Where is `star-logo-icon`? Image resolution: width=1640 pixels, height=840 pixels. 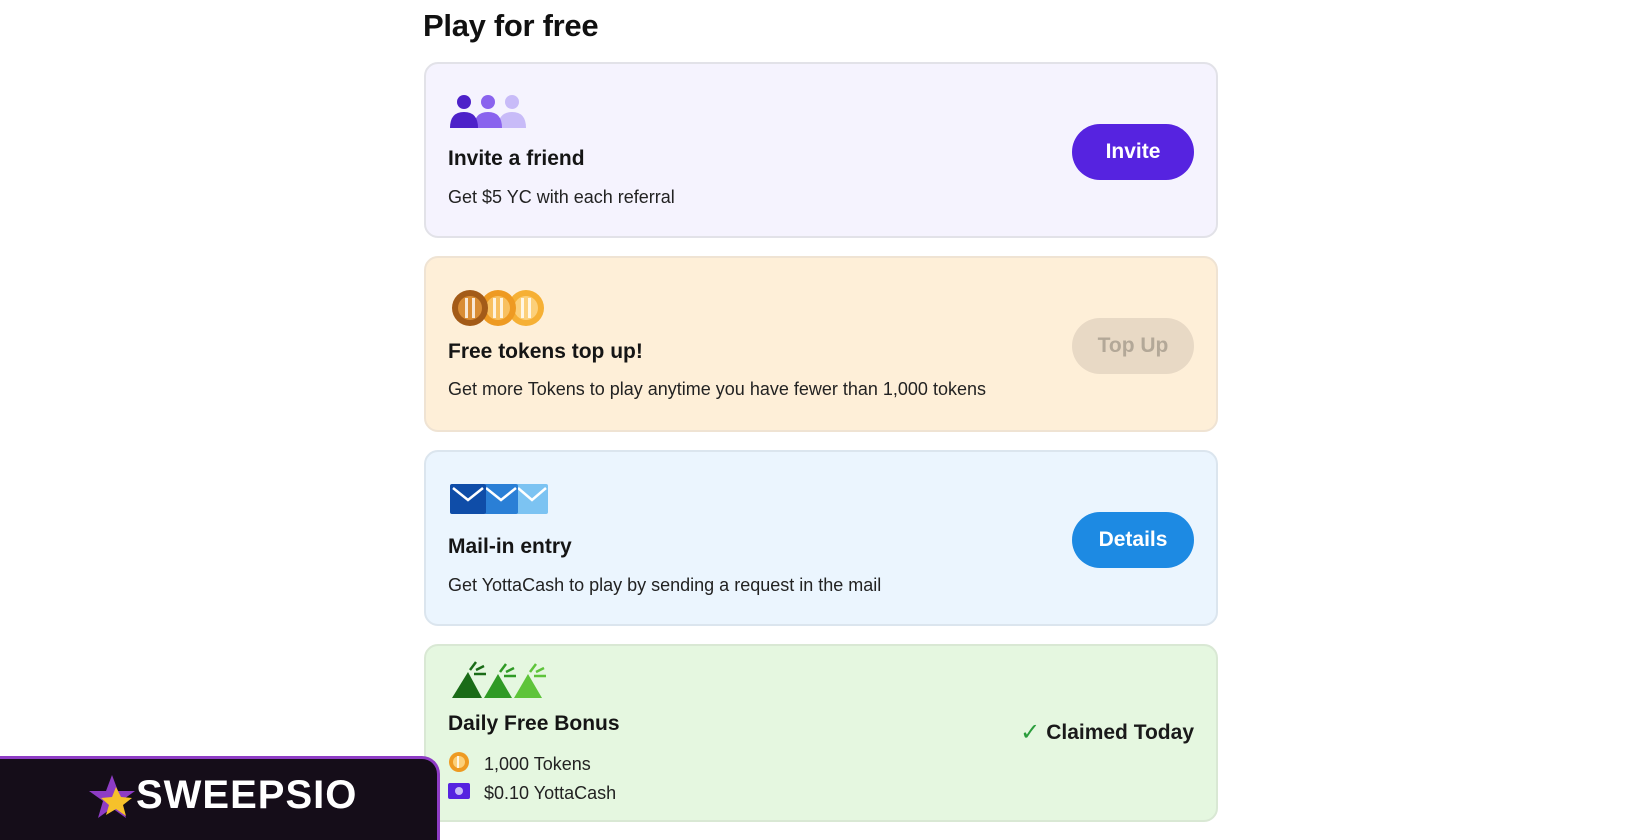
star-logo-icon is located at coordinates (112, 799).